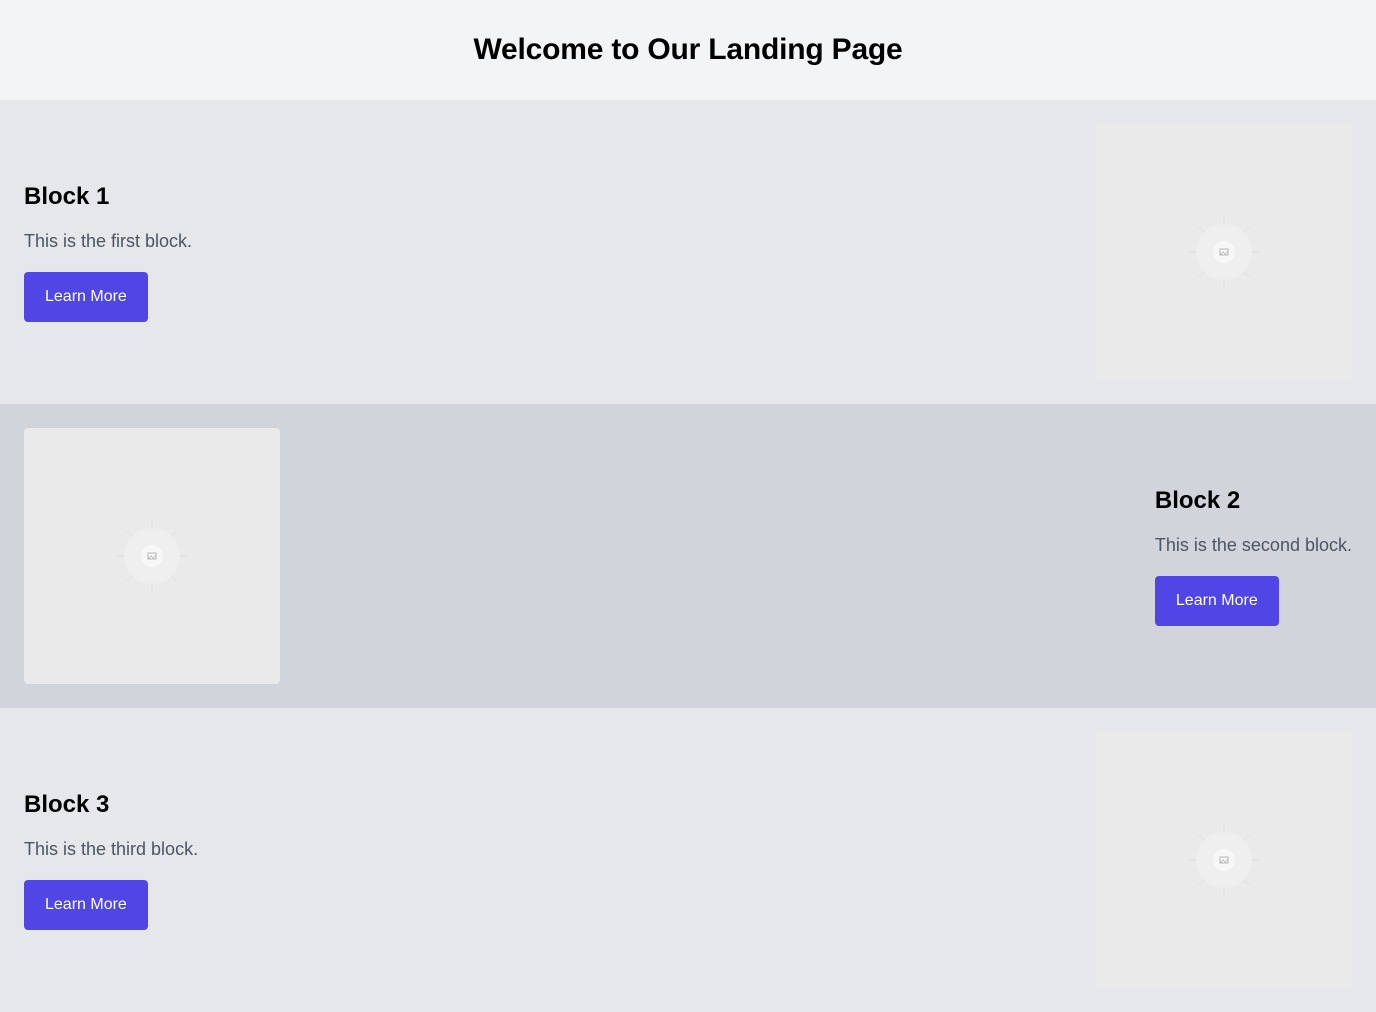 The image size is (1376, 1012). What do you see at coordinates (1197, 500) in the screenshot?
I see `block-2-title: Block 2` at bounding box center [1197, 500].